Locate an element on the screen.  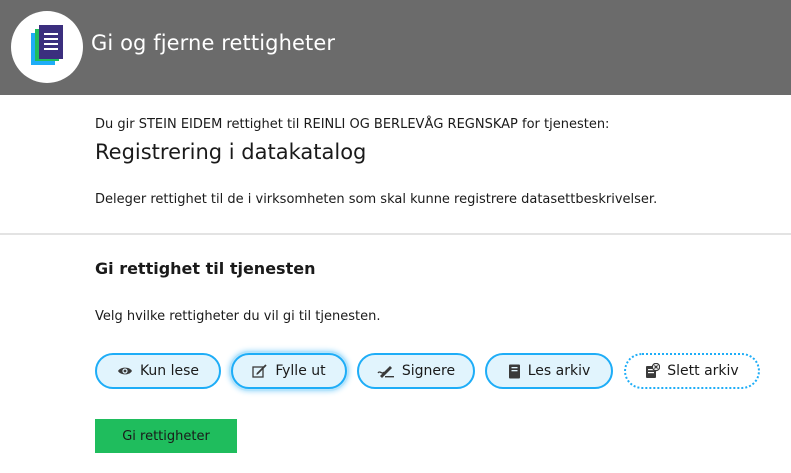
right-read-only-label: Kun lese is located at coordinates (169, 371).